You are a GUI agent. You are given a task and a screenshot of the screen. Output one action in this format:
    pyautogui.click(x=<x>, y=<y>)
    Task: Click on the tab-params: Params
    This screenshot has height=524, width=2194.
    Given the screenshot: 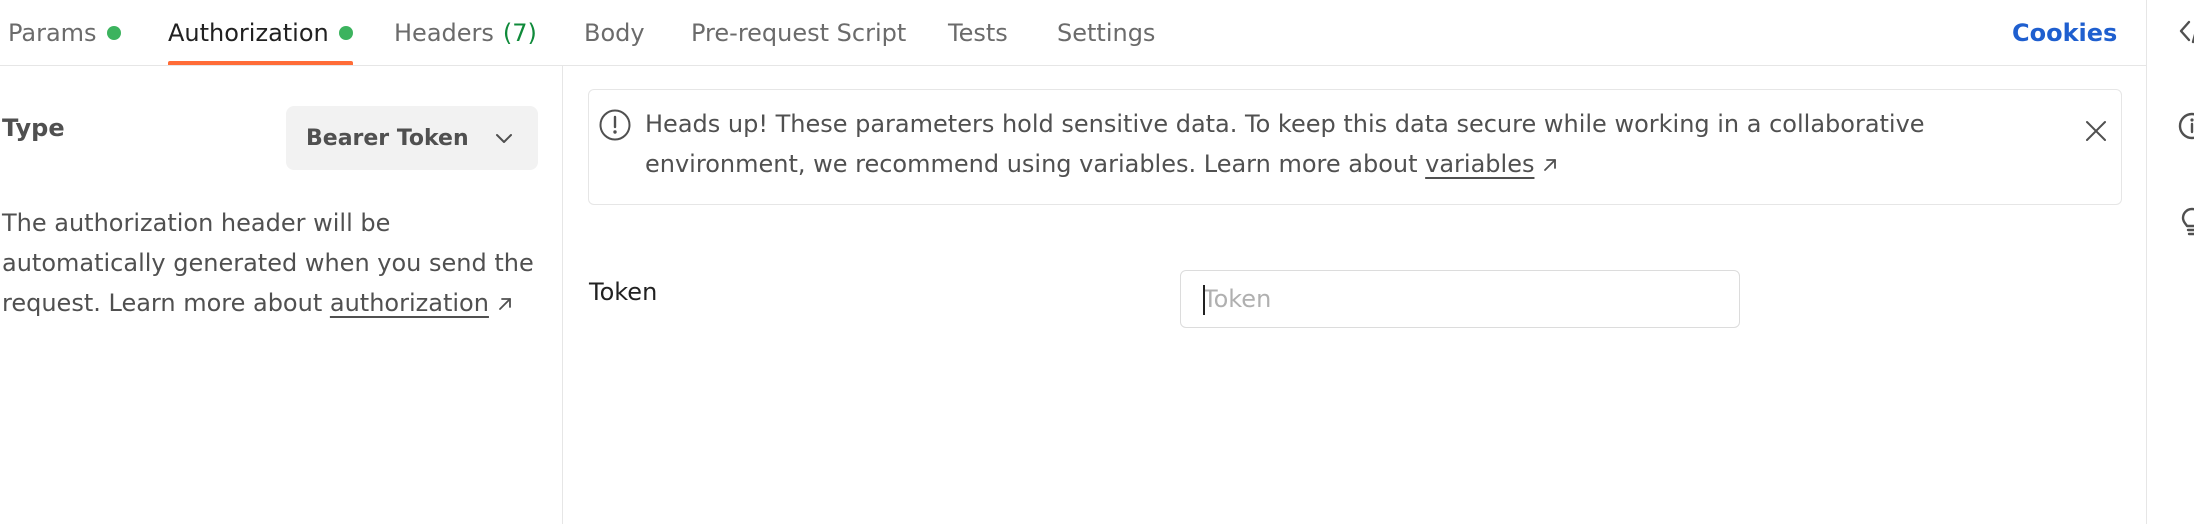 What is the action you would take?
    pyautogui.click(x=64, y=32)
    